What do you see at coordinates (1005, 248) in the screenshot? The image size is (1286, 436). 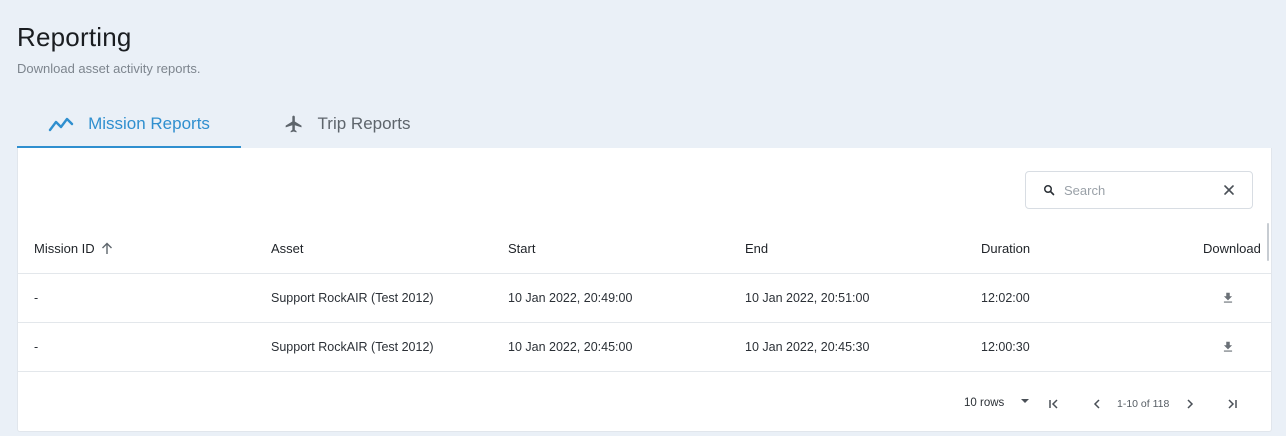 I see `column-header-duration: Duration` at bounding box center [1005, 248].